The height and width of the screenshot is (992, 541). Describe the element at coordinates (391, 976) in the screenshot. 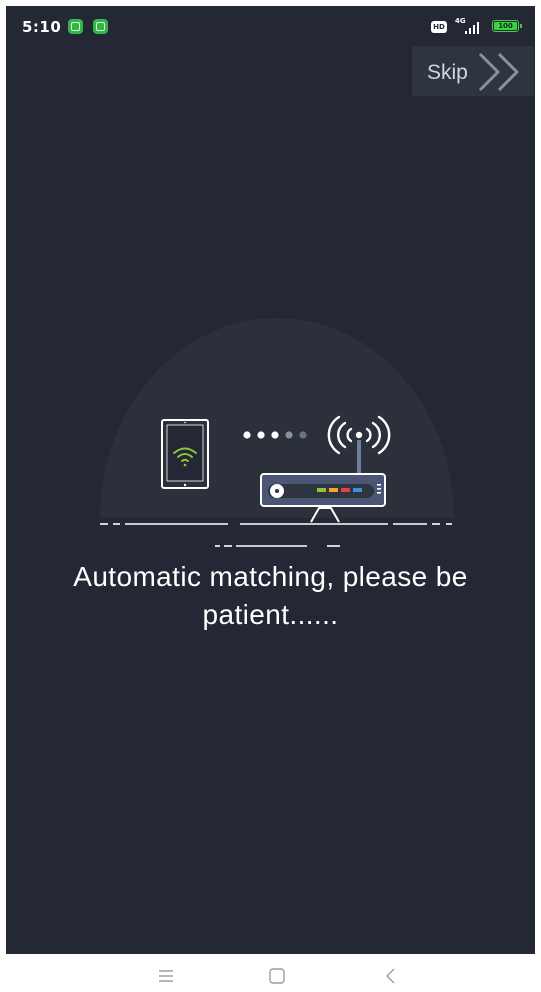

I see `back-icon` at that location.